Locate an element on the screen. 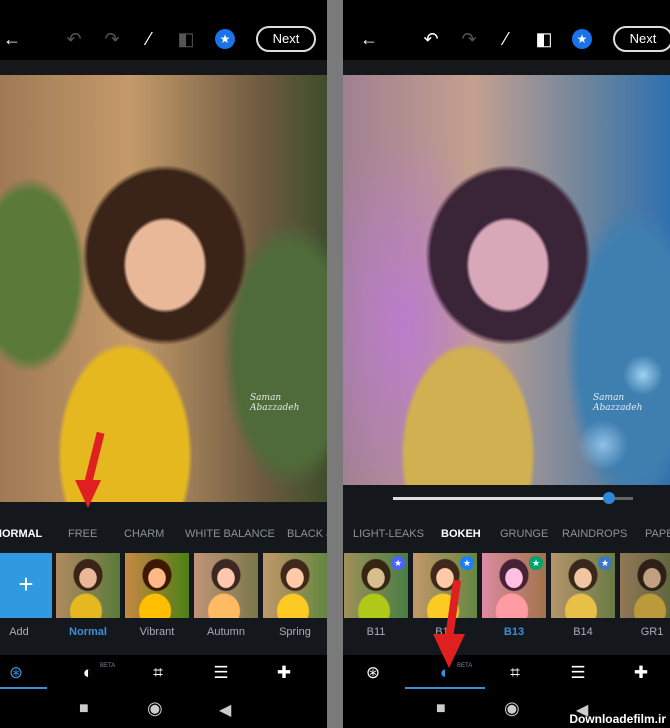 This screenshot has height=728, width=670. android-nav-bar: ■ ◉ ◀ is located at coordinates (163, 710).